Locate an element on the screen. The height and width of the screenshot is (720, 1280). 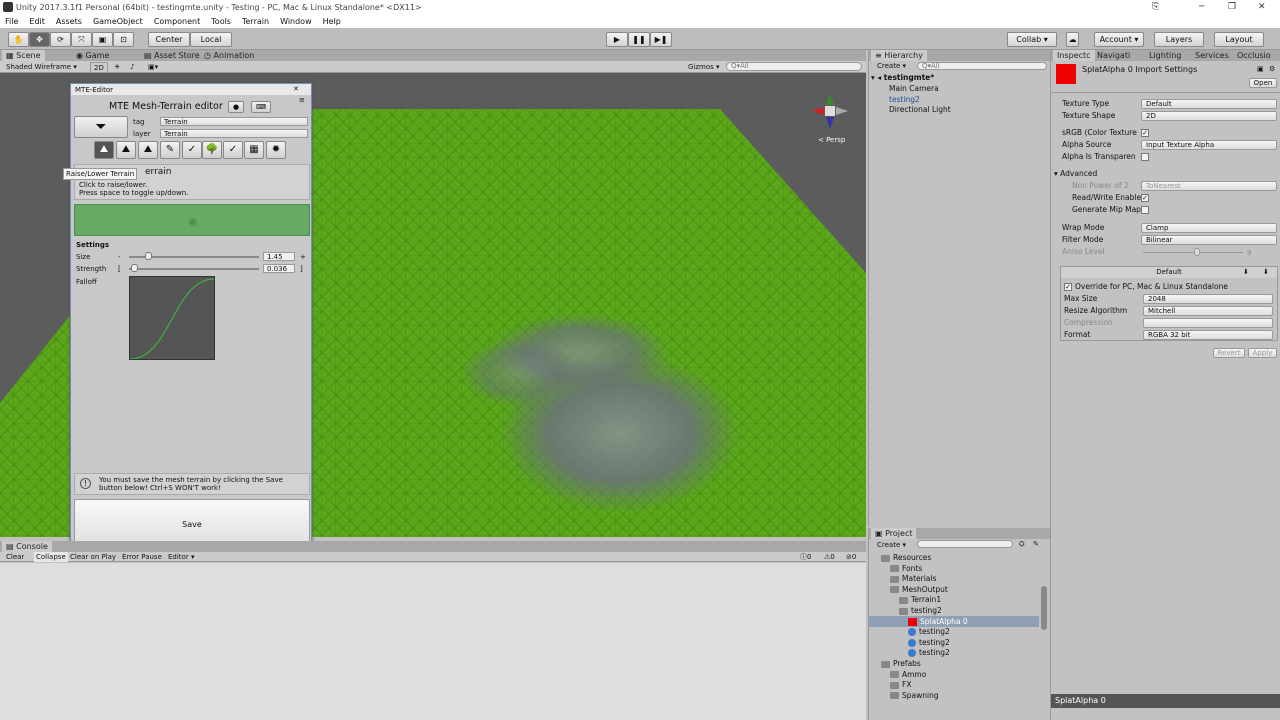
menu-component: Component is located at coordinates (177, 21).